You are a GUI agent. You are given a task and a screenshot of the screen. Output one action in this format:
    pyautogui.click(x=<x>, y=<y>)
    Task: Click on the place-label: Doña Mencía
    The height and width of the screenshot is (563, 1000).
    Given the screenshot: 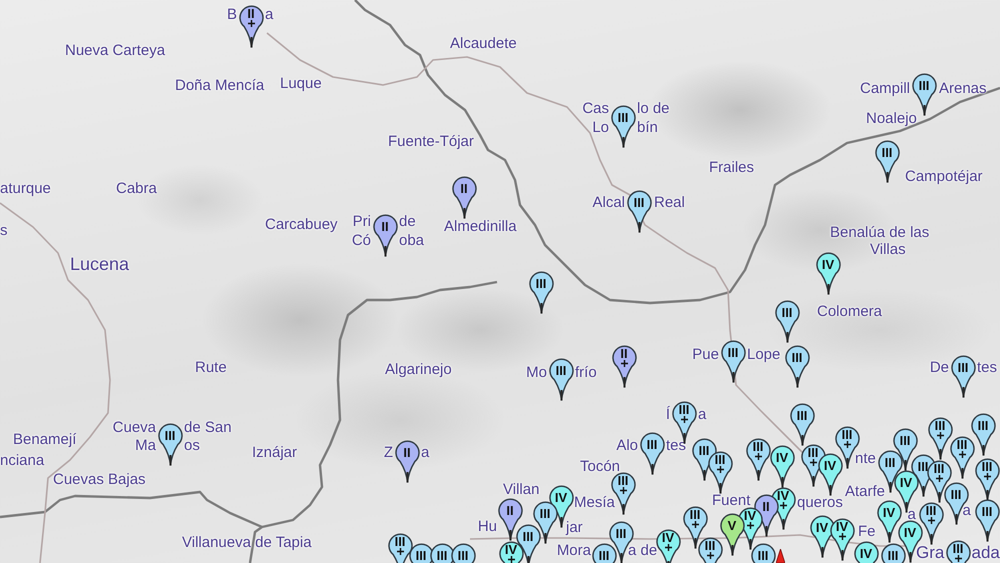 What is the action you would take?
    pyautogui.click(x=219, y=85)
    